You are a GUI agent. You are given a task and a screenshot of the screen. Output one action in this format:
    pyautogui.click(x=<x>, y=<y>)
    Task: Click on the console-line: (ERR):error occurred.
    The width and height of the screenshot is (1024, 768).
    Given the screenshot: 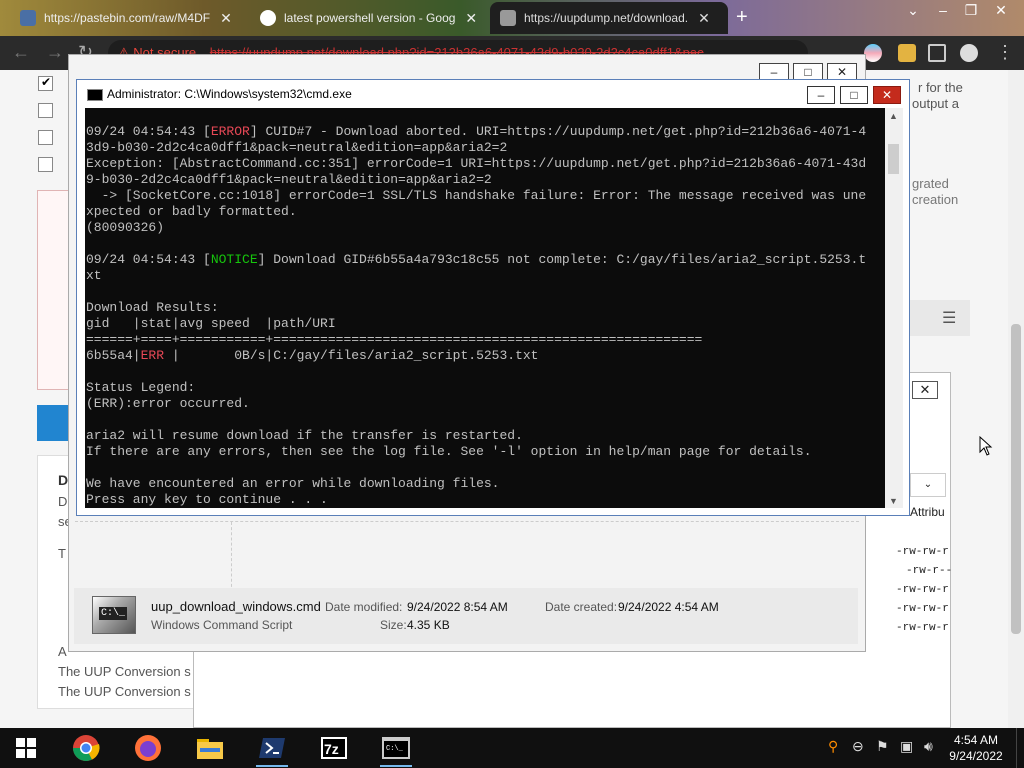 What is the action you would take?
    pyautogui.click(x=485, y=404)
    